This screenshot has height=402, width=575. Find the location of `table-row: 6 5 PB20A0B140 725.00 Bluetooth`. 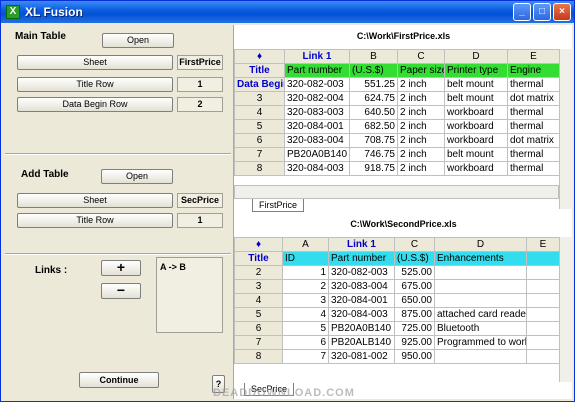

table-row: 6 5 PB20A0B140 725.00 Bluetooth is located at coordinates (397, 328).